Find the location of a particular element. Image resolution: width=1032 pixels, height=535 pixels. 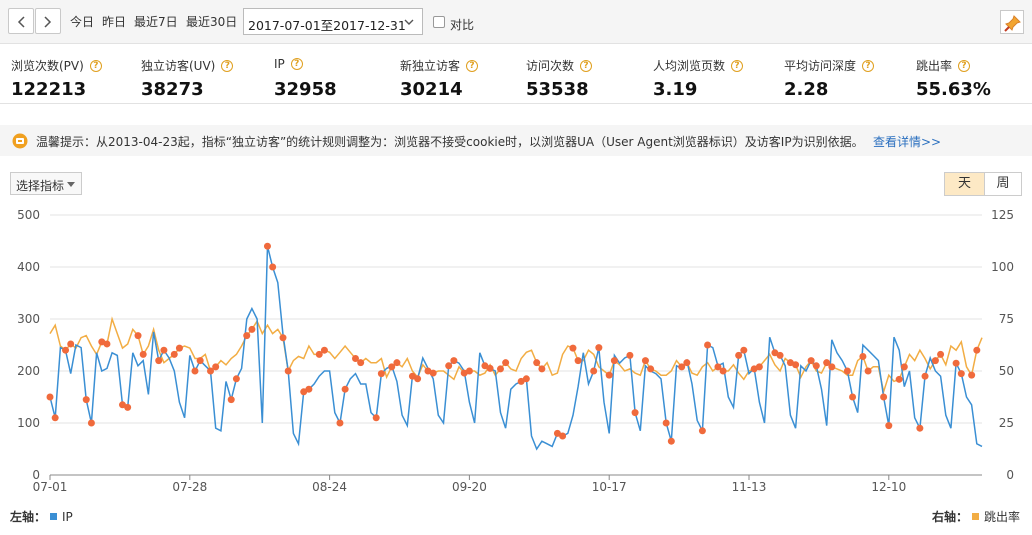

x-tick-label: 07-28 is located at coordinates (189, 487).